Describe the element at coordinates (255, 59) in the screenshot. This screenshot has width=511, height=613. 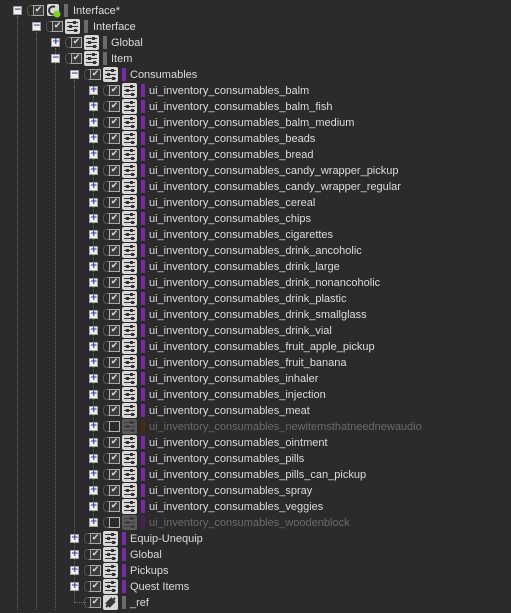
I see `tree-row-item: − ✔ Item` at that location.